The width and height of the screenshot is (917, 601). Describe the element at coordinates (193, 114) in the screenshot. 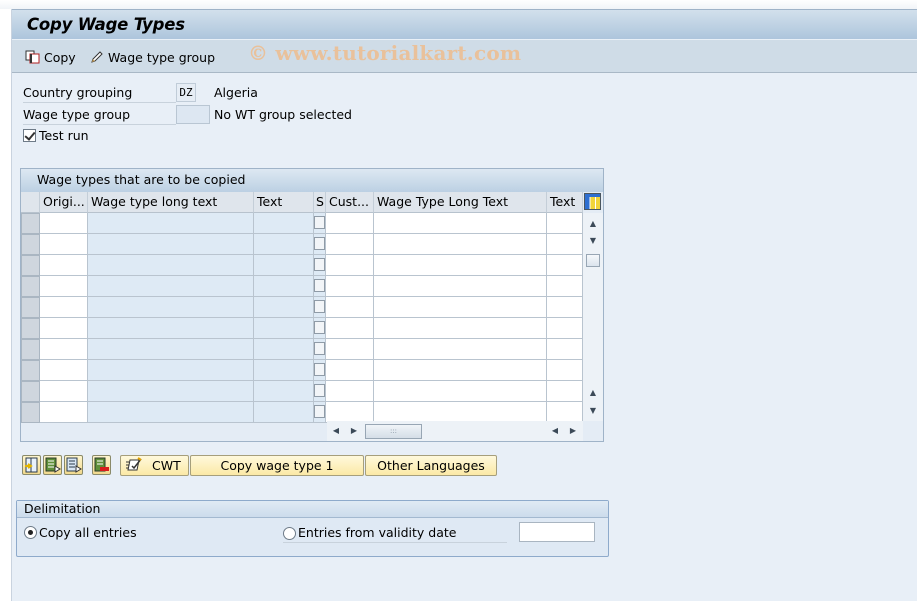

I see `wage-type-group-field` at that location.